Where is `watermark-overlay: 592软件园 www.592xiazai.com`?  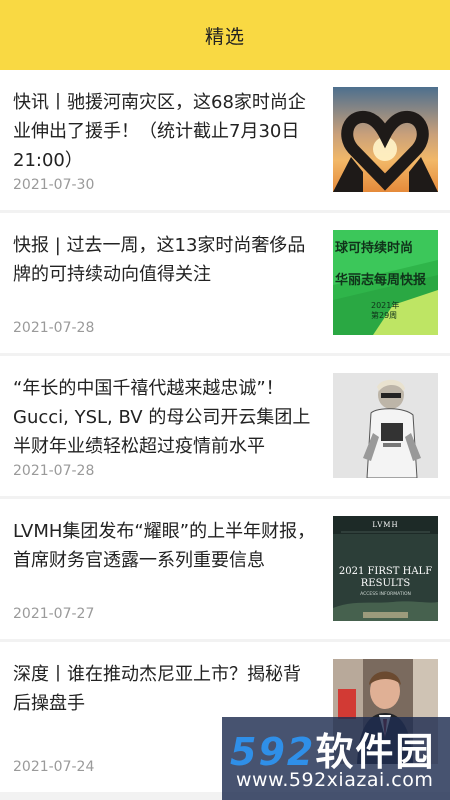 watermark-overlay: 592软件园 www.592xiazai.com is located at coordinates (336, 758).